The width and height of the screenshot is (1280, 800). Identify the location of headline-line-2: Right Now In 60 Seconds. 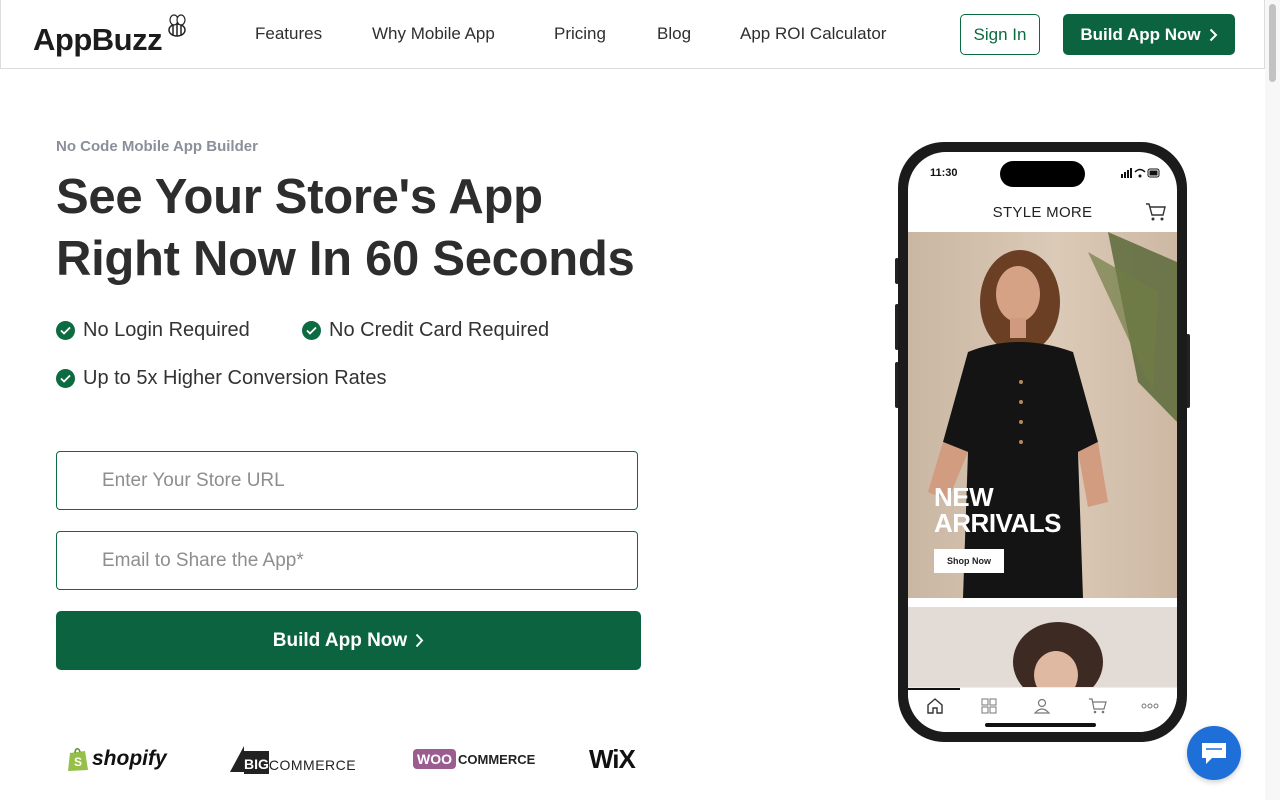
(345, 259).